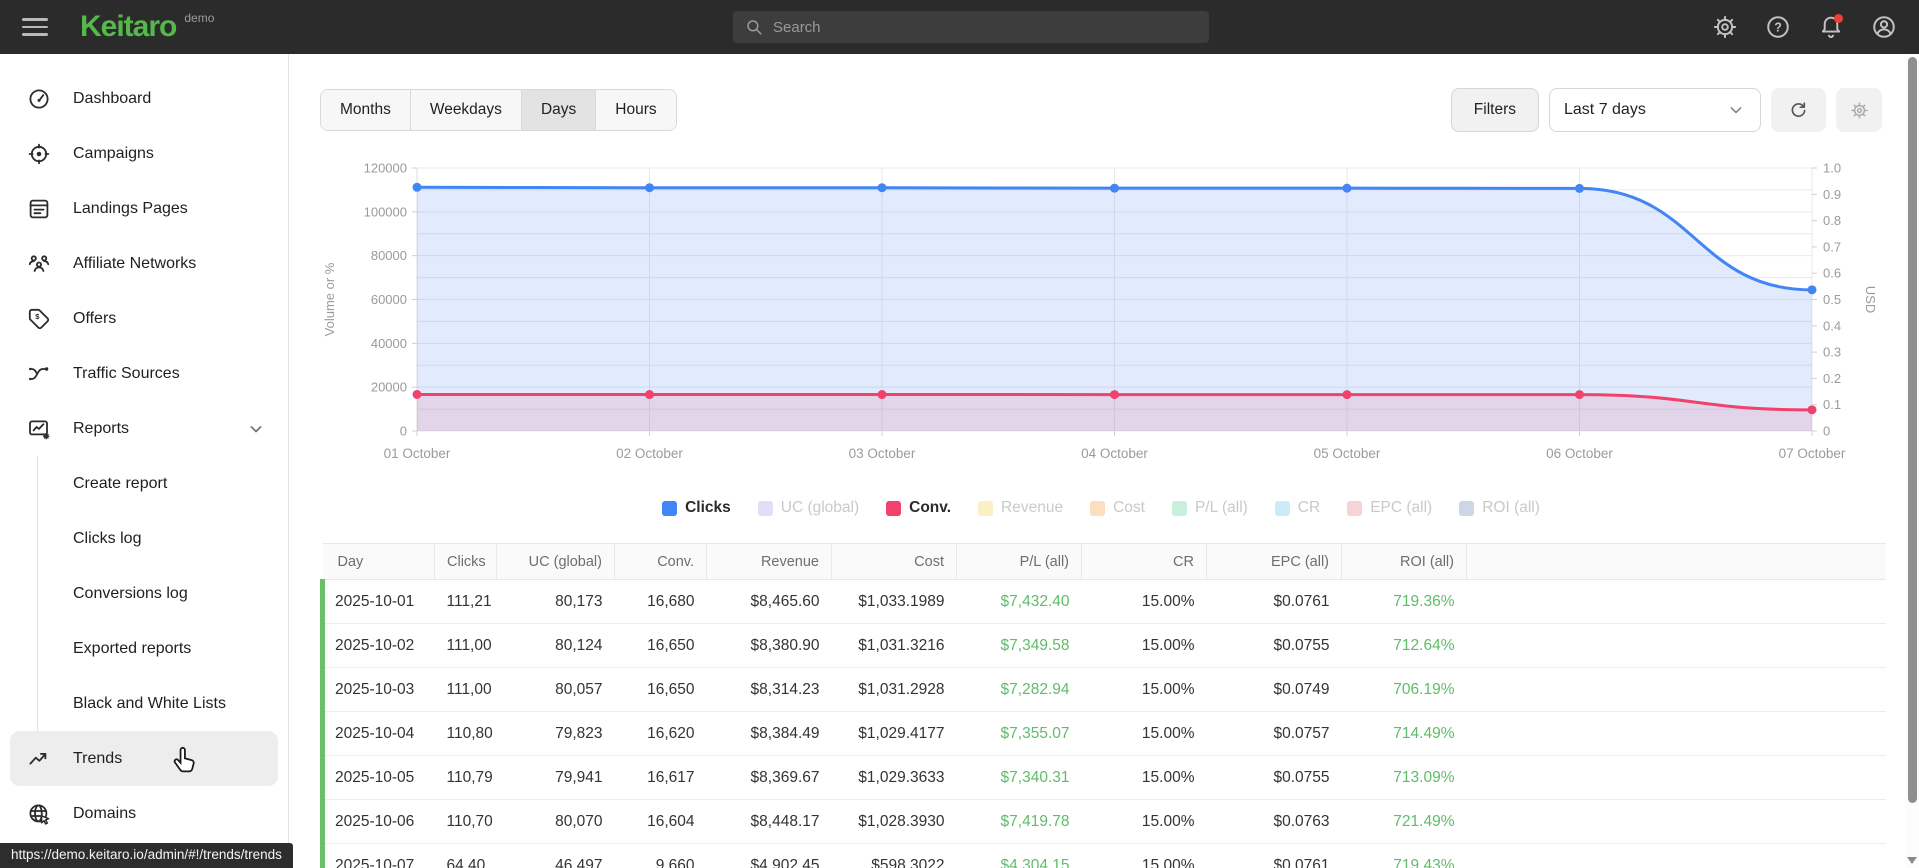 The image size is (1919, 868). I want to click on legend-item-conv: Conv., so click(918, 508).